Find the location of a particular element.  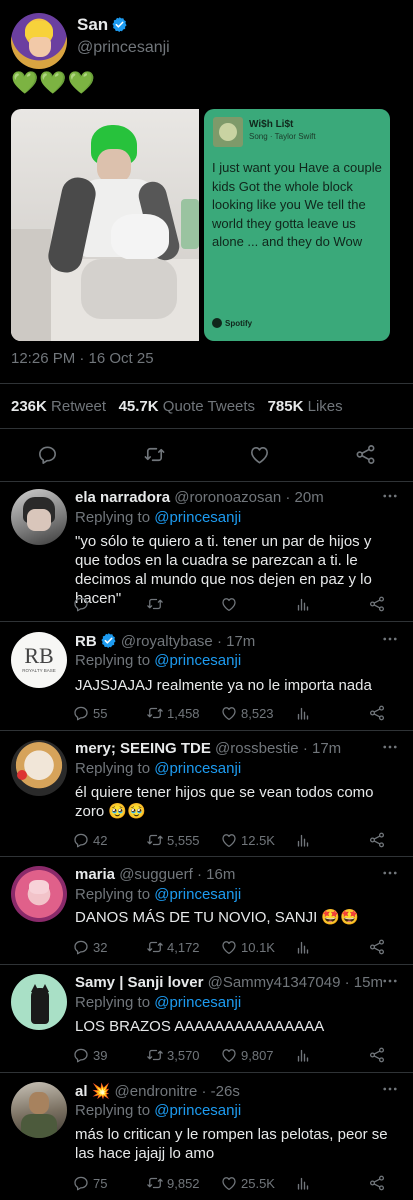

retweet-button is located at coordinates (156, 604).